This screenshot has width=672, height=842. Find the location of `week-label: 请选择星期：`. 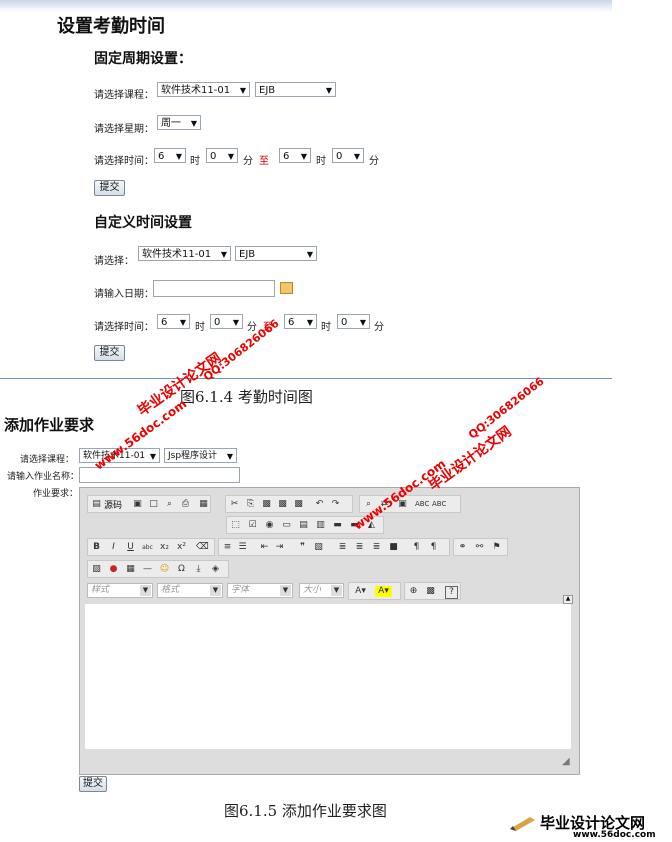

week-label: 请选择星期： is located at coordinates (124, 129).